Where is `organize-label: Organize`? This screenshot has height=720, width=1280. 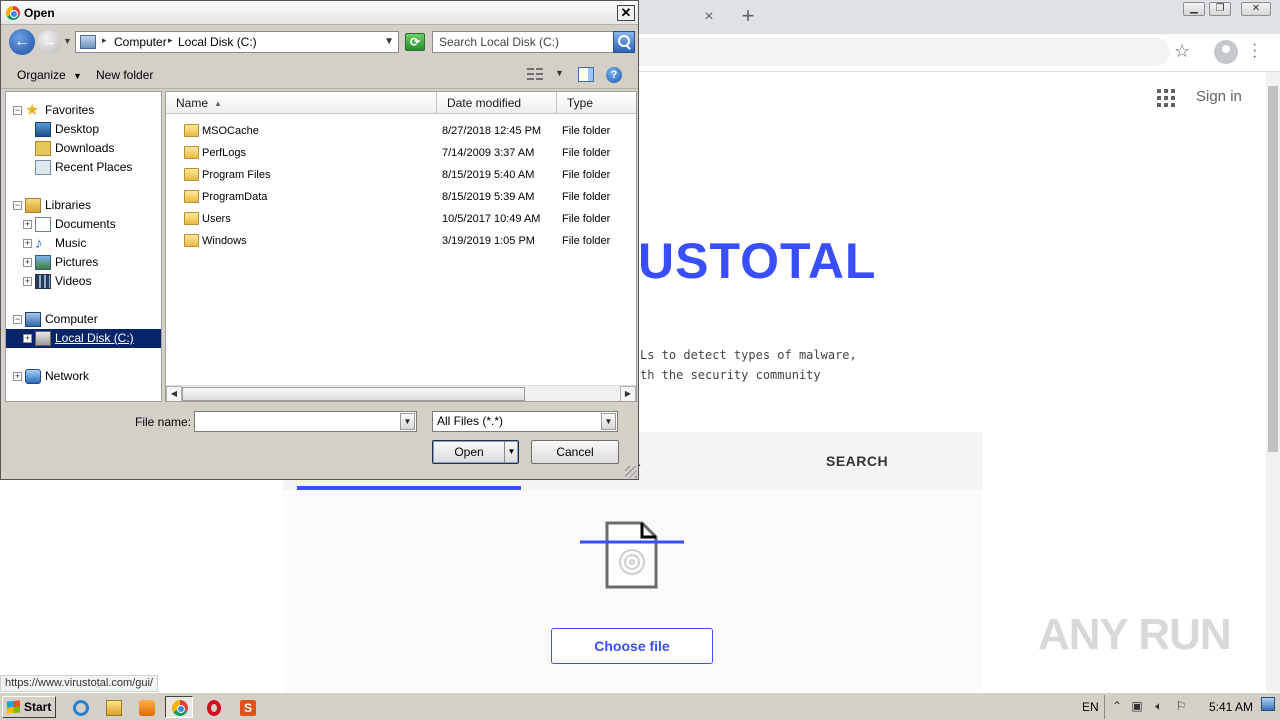 organize-label: Organize is located at coordinates (41, 75).